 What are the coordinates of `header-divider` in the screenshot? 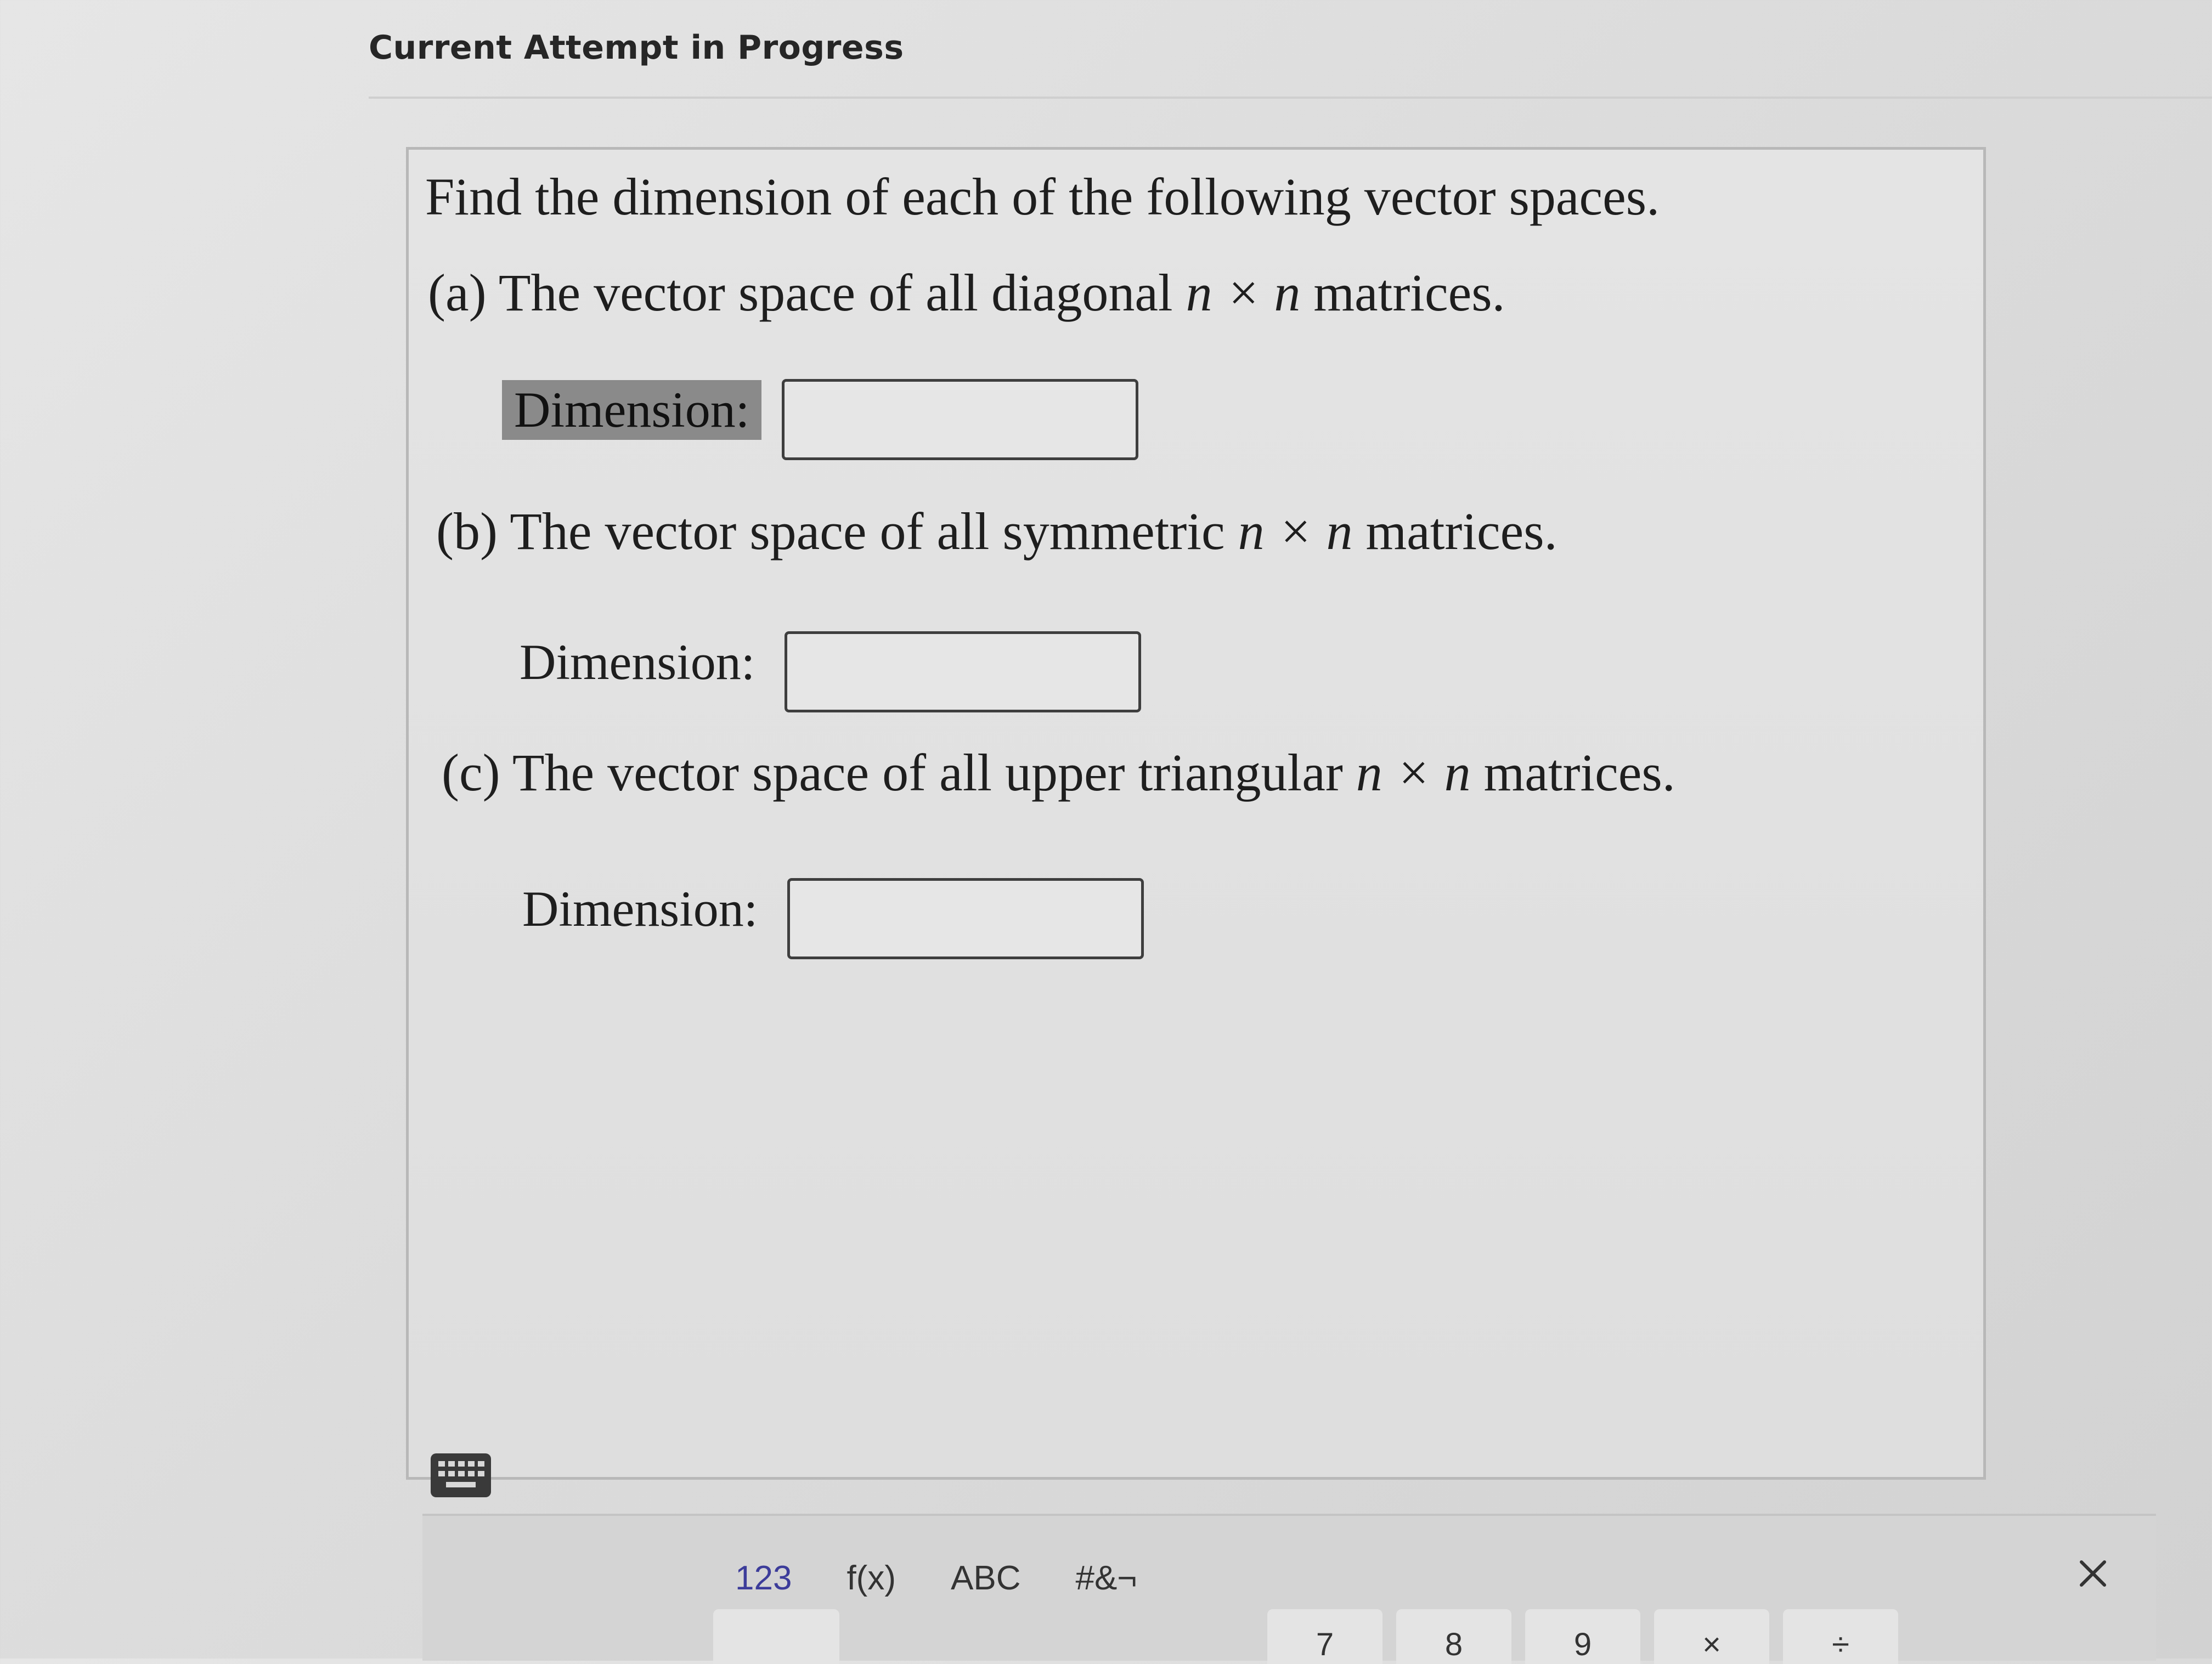 It's located at (1290, 98).